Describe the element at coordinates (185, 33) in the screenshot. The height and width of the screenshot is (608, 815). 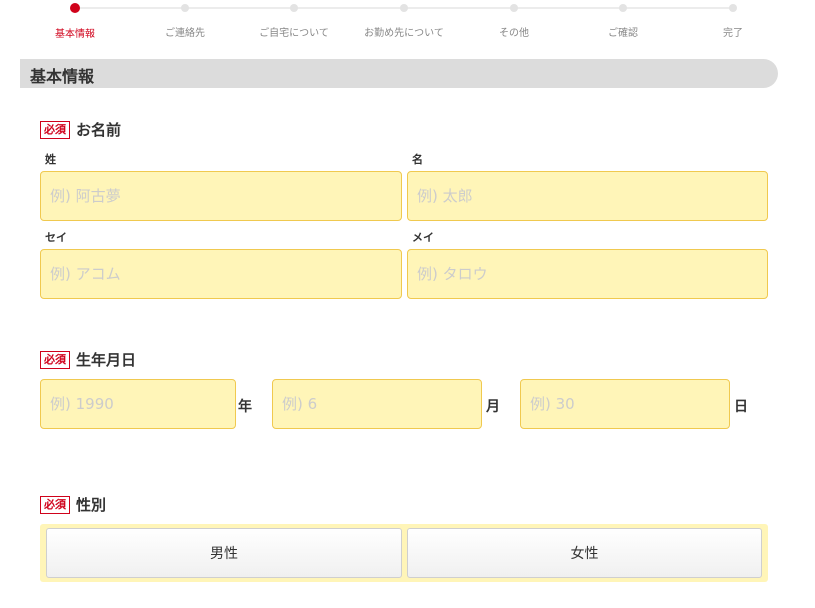
I see `step-label: ご連絡先` at that location.